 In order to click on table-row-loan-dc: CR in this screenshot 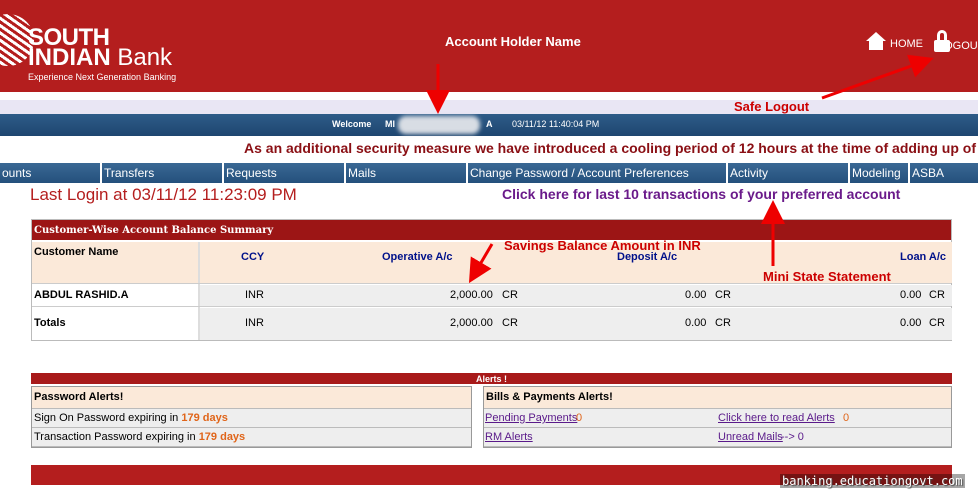, I will do `click(937, 295)`.